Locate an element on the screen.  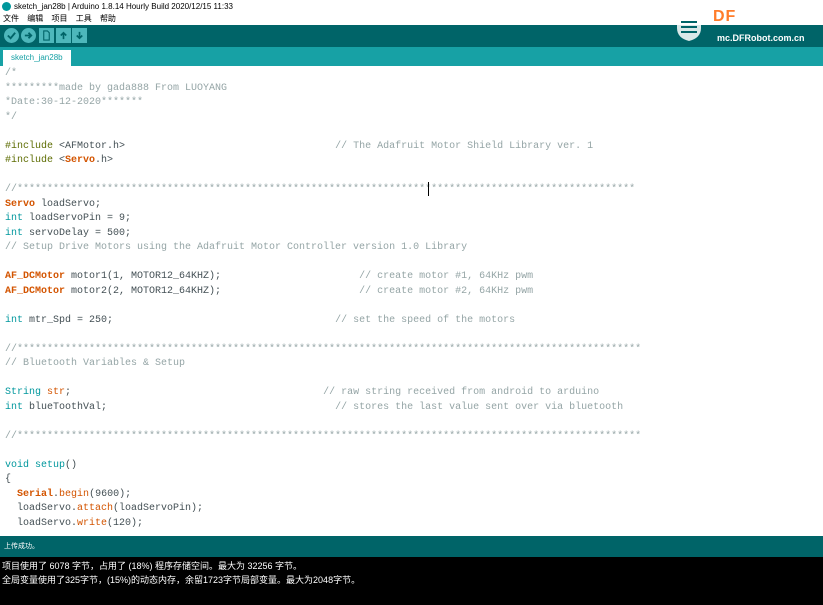
code-token: write is located at coordinates (92, 523).